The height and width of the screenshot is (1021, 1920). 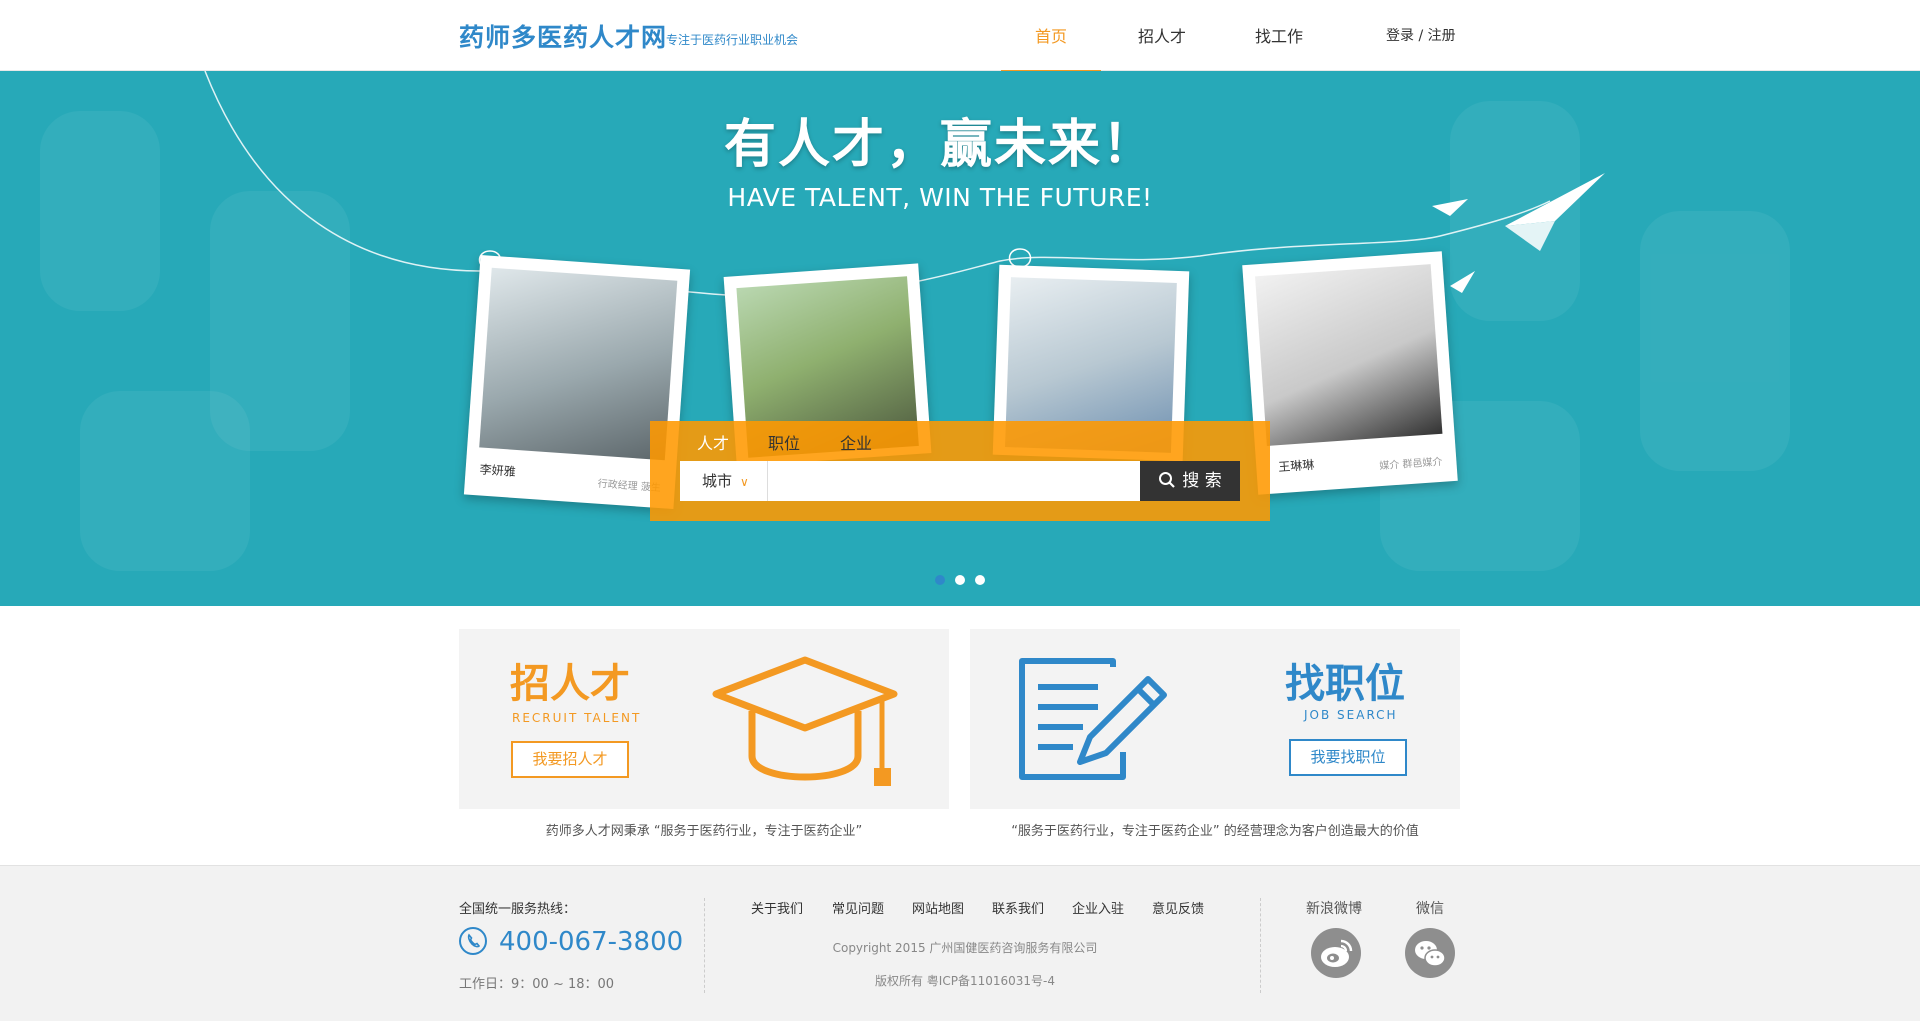 I want to click on hotline-label: 全国统一服务热线：, so click(x=518, y=909).